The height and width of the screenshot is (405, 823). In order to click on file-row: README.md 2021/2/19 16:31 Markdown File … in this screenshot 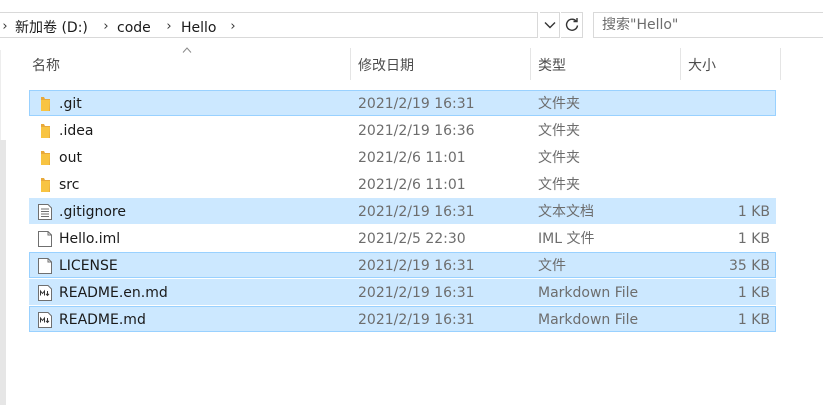, I will do `click(402, 319)`.